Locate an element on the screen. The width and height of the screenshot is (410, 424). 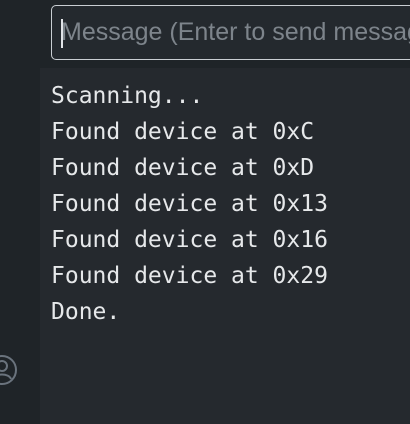
output-line: Done. is located at coordinates (86, 312).